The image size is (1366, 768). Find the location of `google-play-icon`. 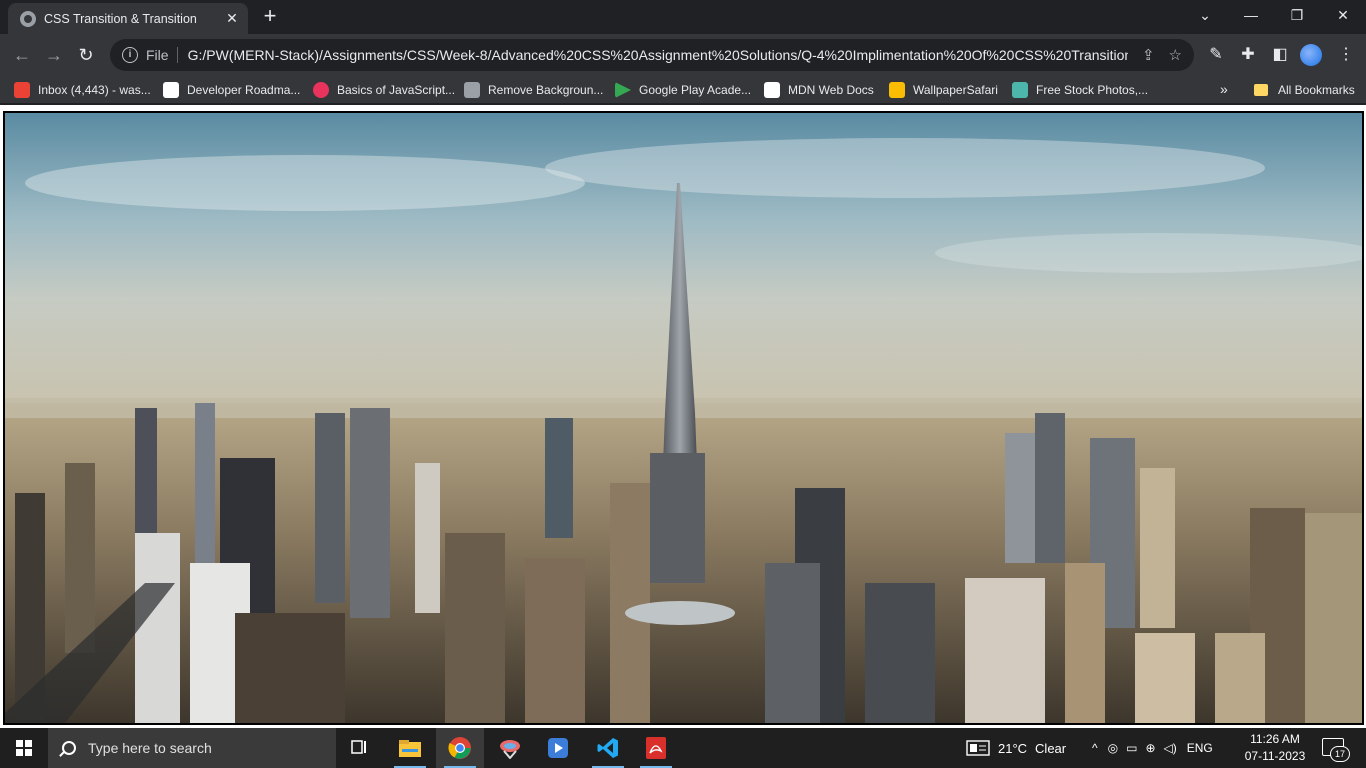

google-play-icon is located at coordinates (623, 90).